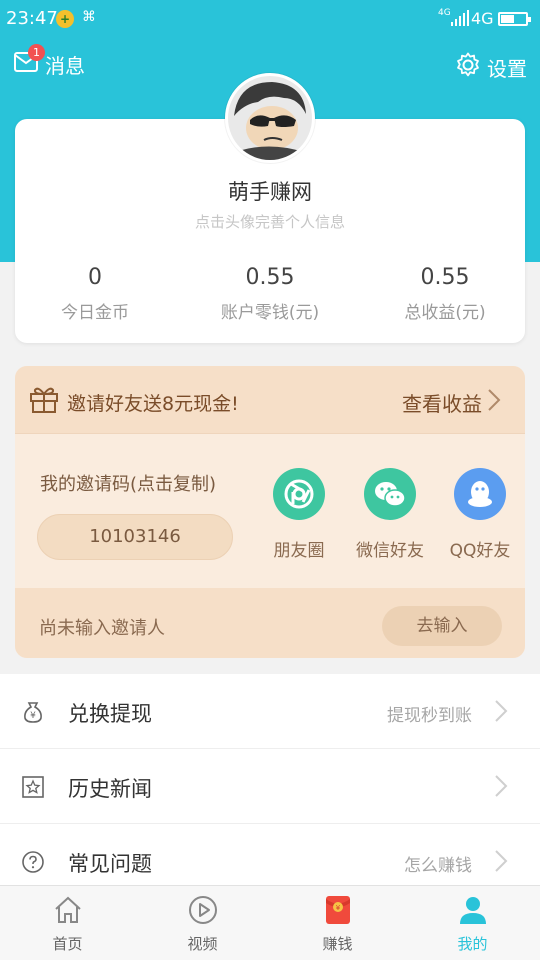 This screenshot has height=960, width=540. I want to click on bottom-tab-bar: 首页 视频 ¥ 赚钱 我的, so click(270, 922).